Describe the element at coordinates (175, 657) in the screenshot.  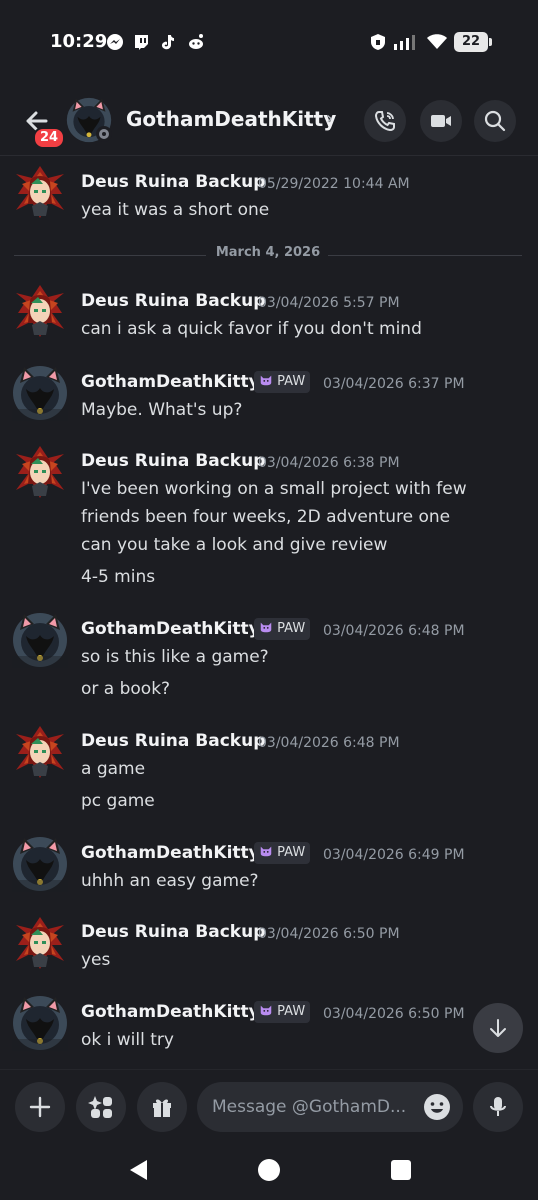
I see `message-text: so is this like a game?` at that location.